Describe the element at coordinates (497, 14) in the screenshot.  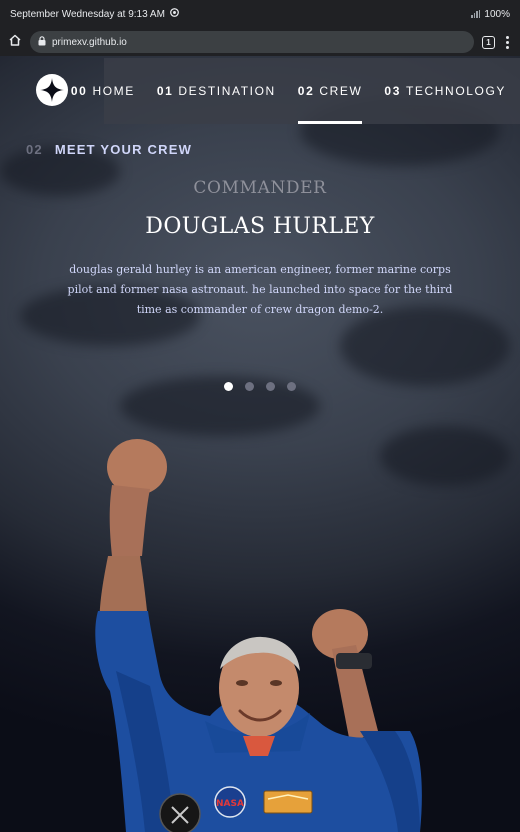
I see `battery-text: 100%` at that location.